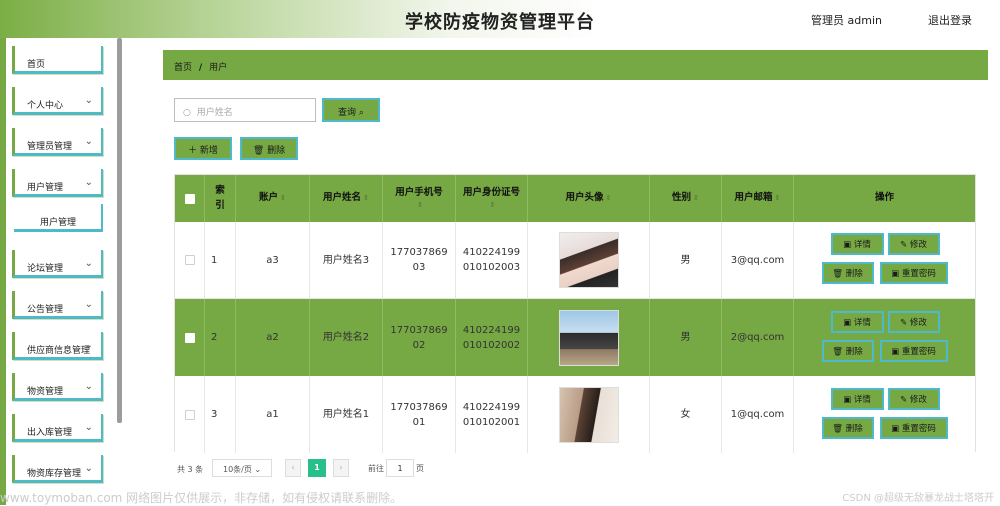 This screenshot has width=1000, height=506. Describe the element at coordinates (950, 20) in the screenshot. I see `logout-link: 退出登录` at that location.